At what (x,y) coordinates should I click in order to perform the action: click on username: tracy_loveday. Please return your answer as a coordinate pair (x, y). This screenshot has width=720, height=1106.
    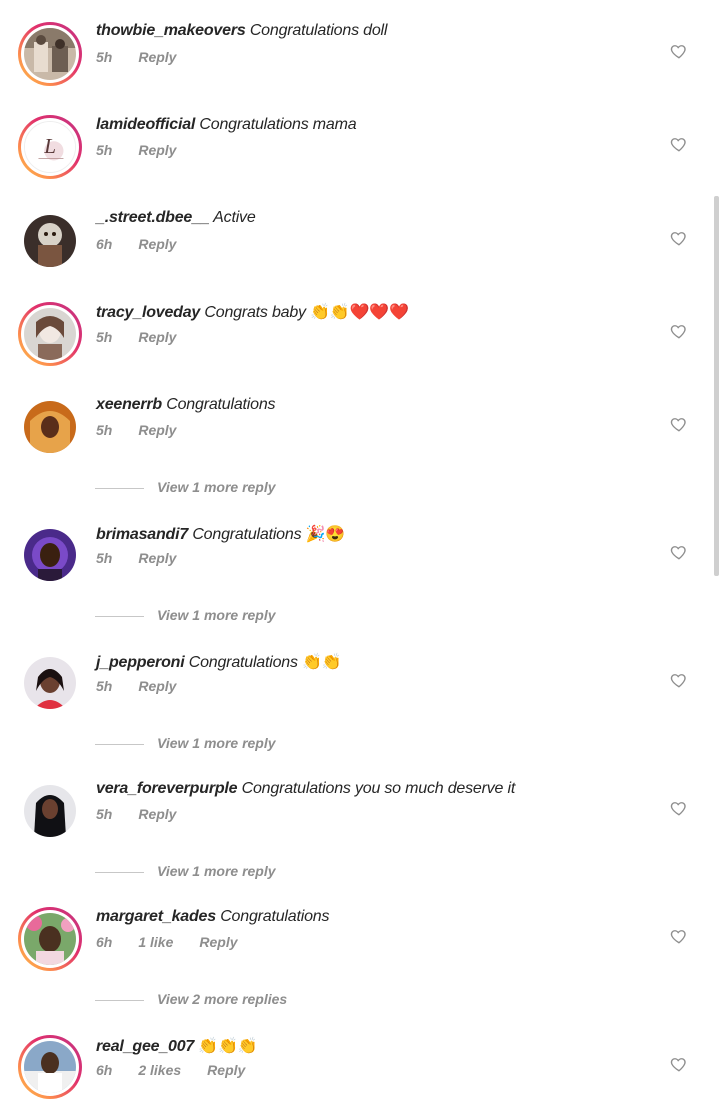
    Looking at the image, I should click on (148, 312).